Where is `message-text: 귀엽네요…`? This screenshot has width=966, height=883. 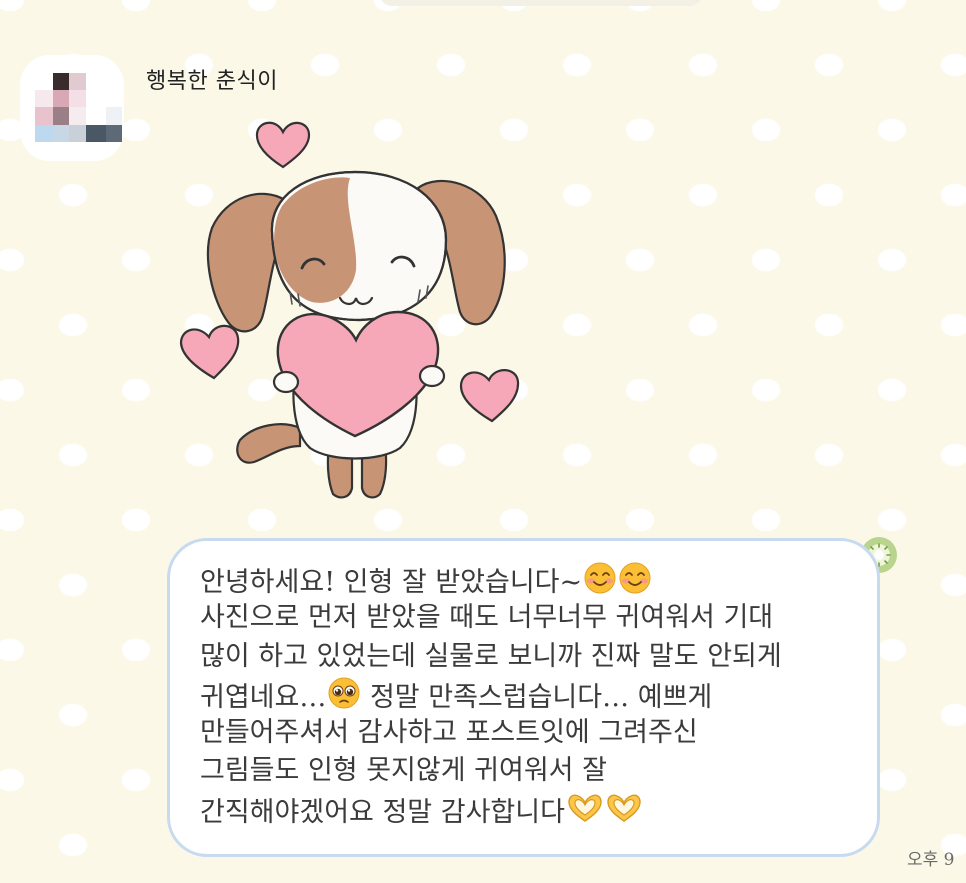
message-text: 귀엽네요… is located at coordinates (263, 697).